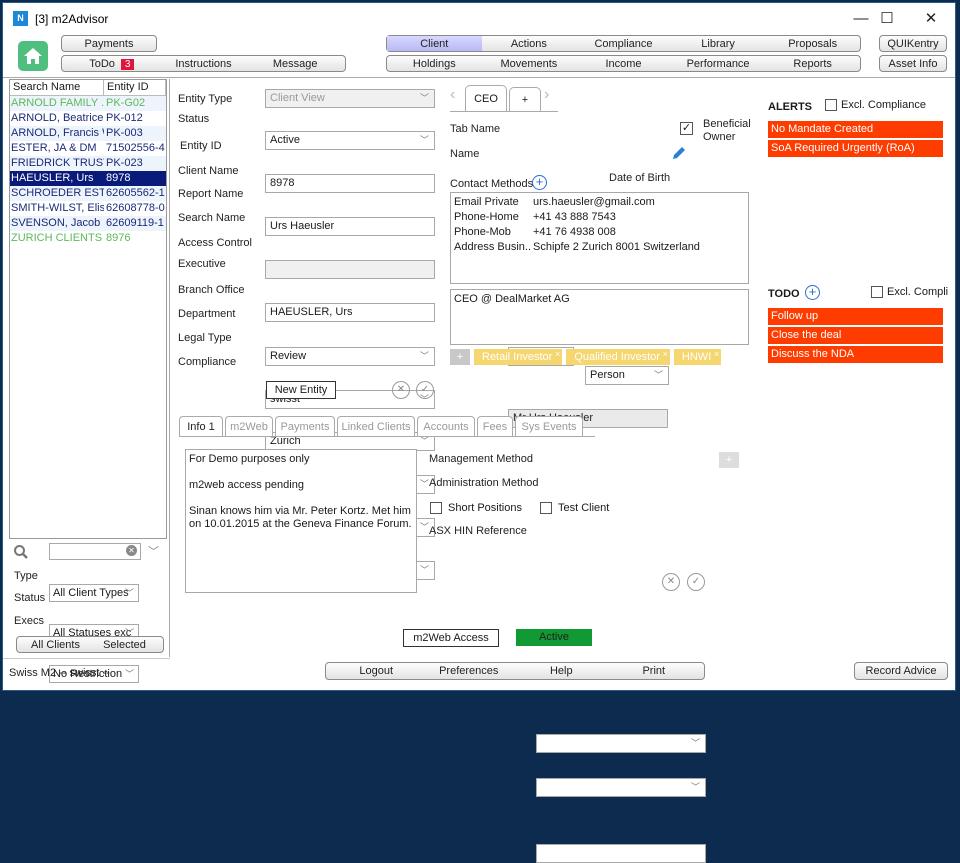 The width and height of the screenshot is (960, 863). I want to click on tag-retail-investor: Retail Investor ×, so click(518, 355).